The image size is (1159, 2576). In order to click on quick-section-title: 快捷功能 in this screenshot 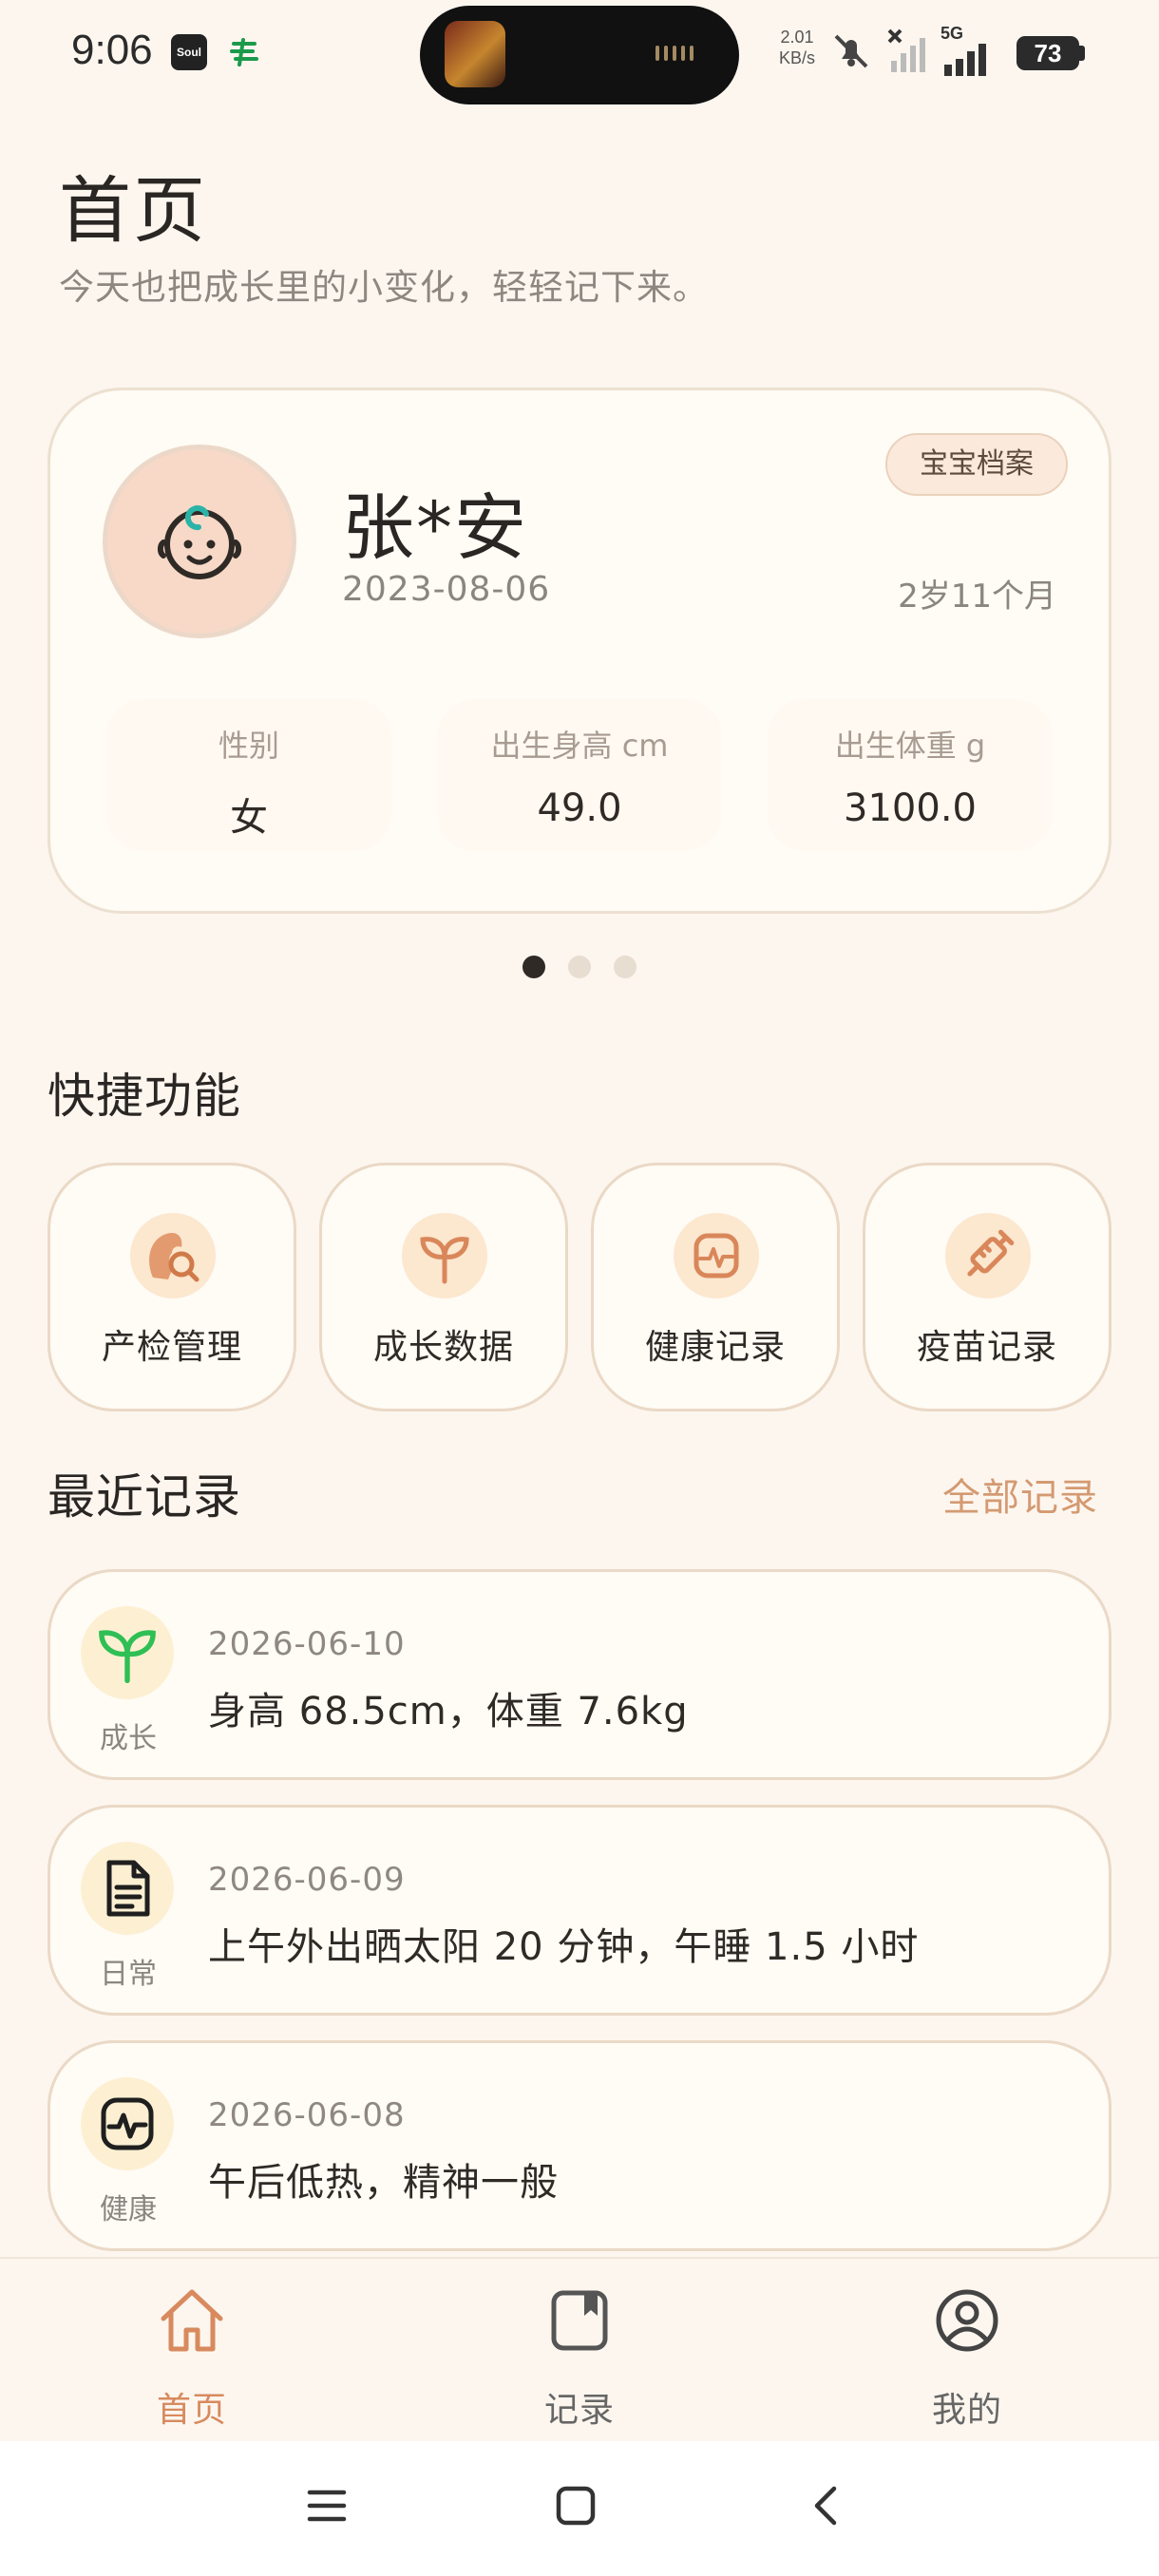, I will do `click(144, 1096)`.